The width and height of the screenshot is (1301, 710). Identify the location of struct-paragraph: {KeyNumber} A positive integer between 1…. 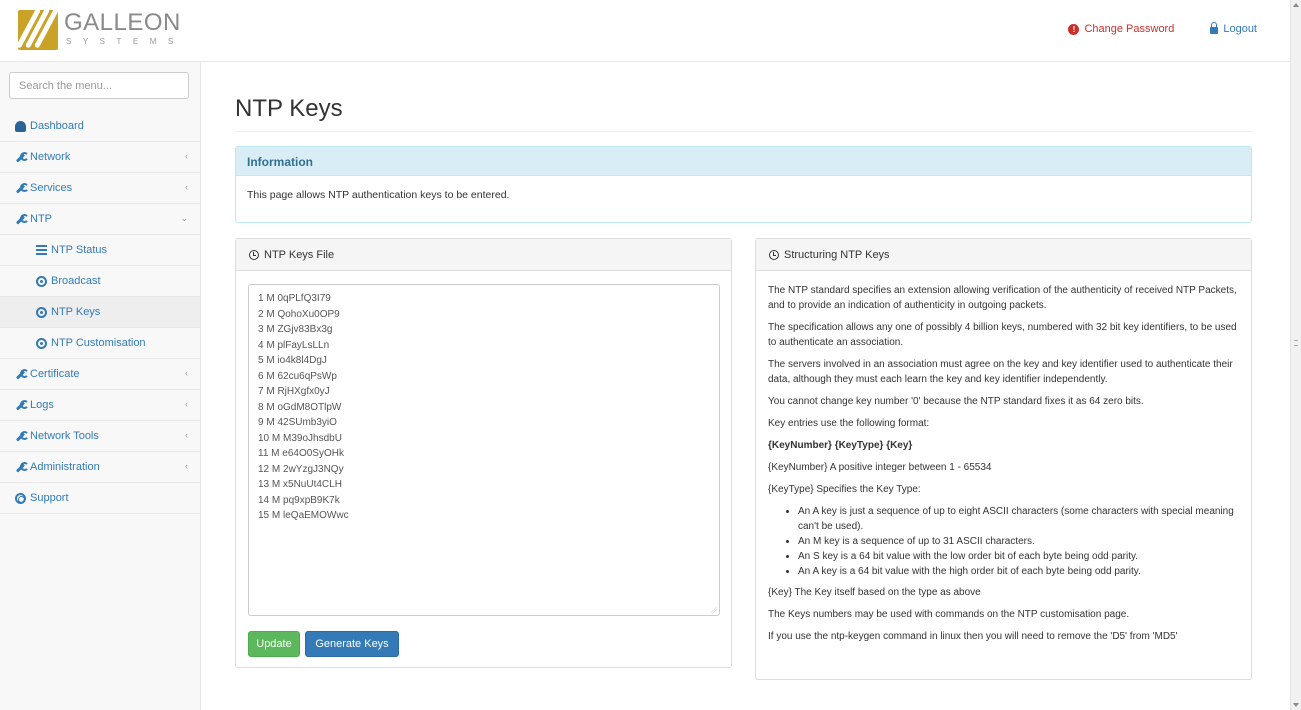
(880, 467).